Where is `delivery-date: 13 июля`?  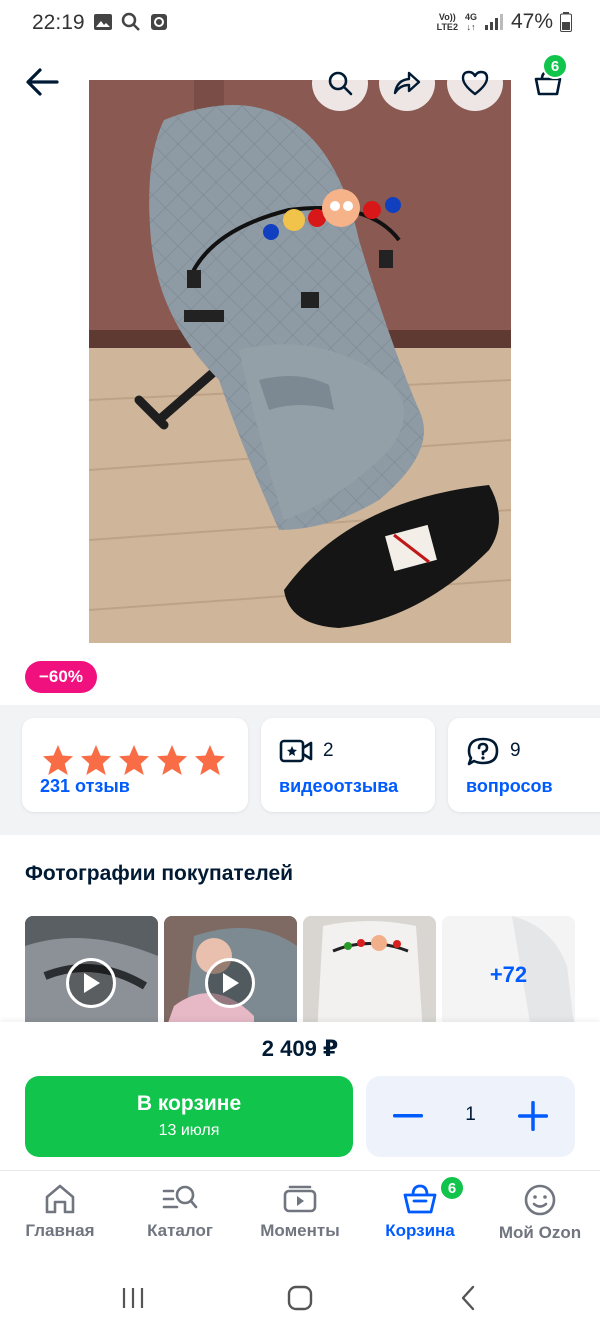
delivery-date: 13 июля is located at coordinates (189, 1130).